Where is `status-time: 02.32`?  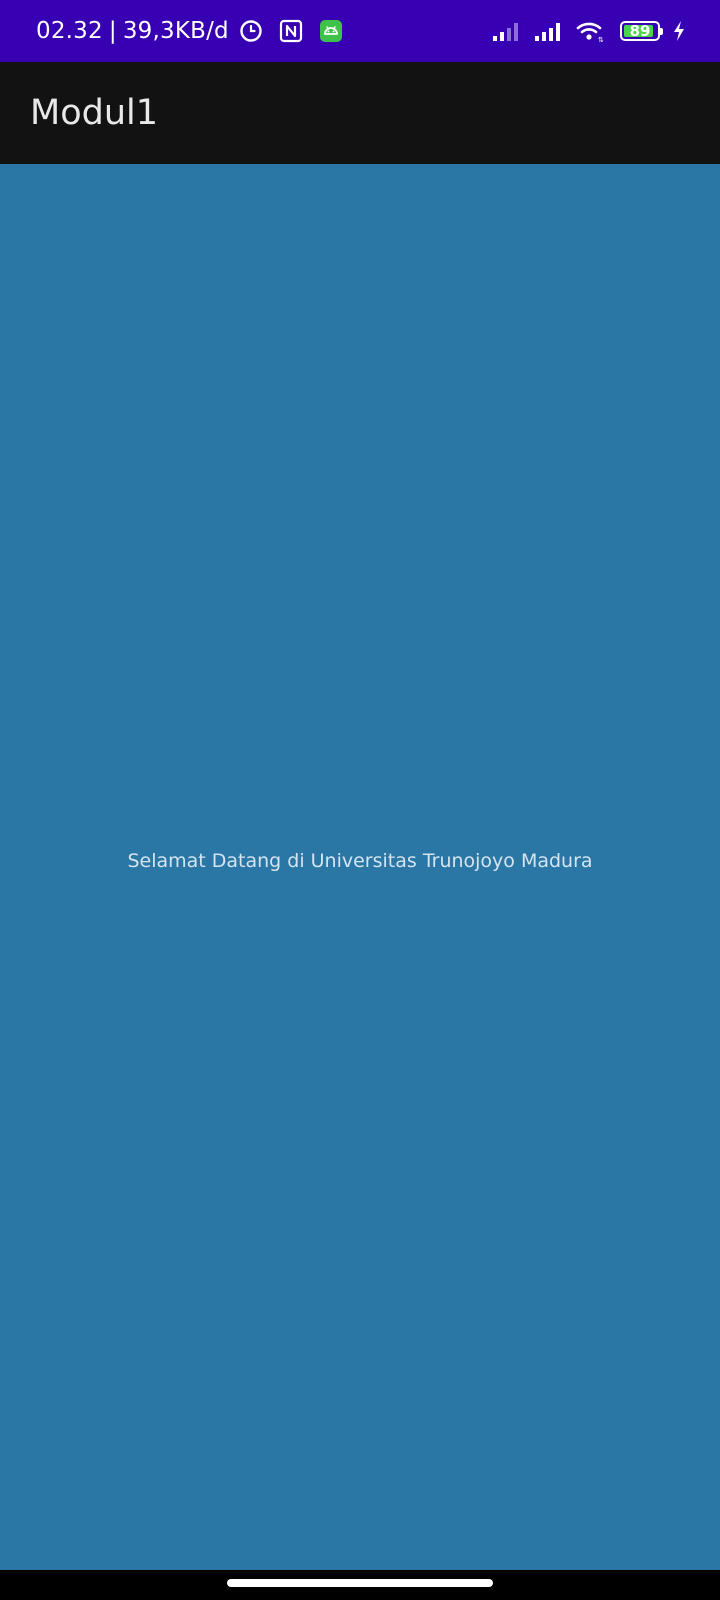
status-time: 02.32 is located at coordinates (69, 31).